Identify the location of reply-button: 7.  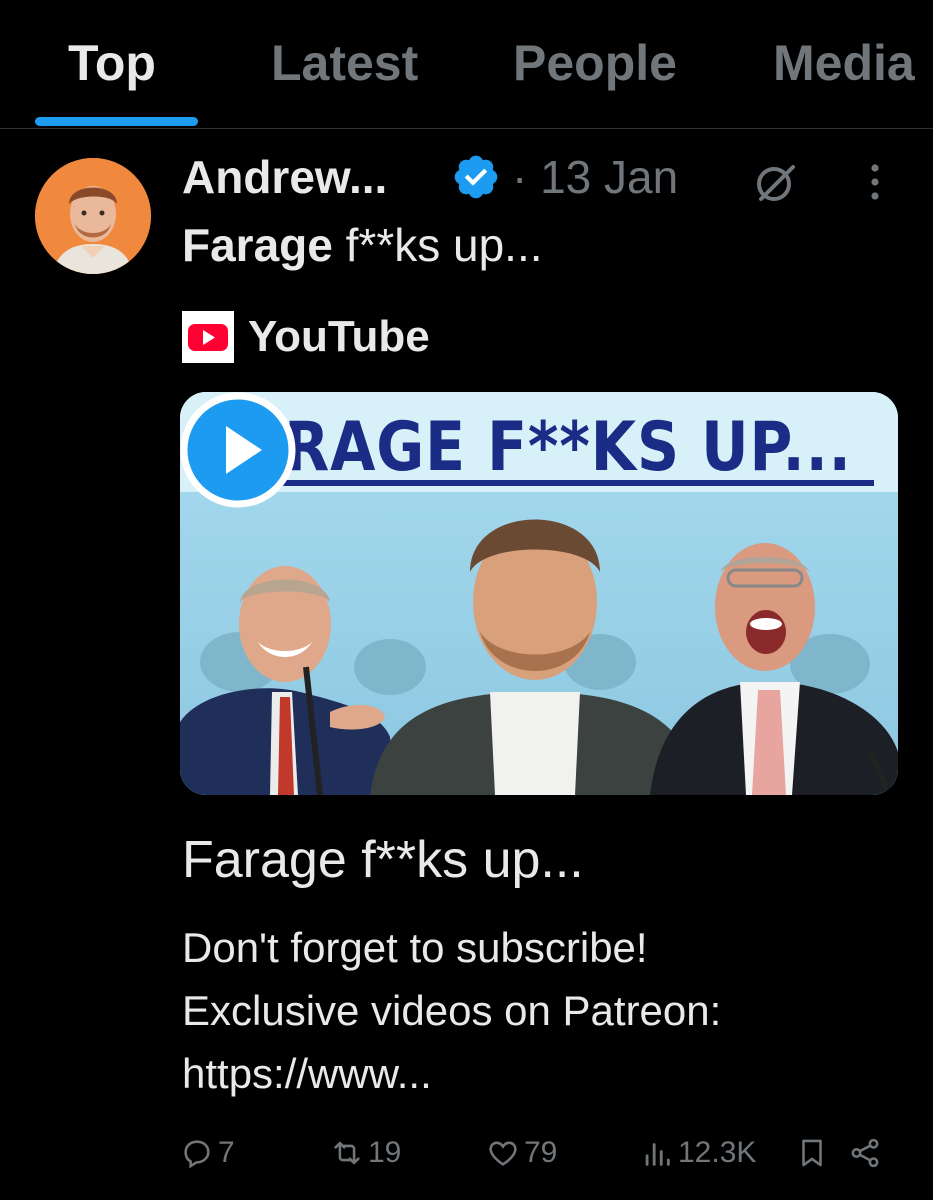
(207, 1153).